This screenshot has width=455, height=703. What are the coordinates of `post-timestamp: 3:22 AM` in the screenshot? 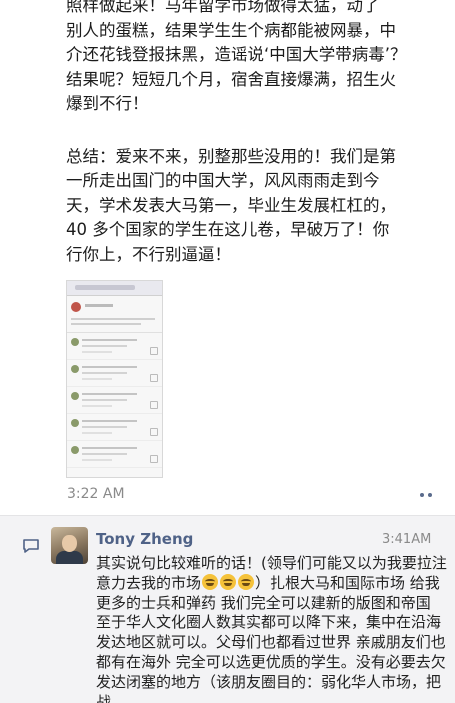 It's located at (96, 494).